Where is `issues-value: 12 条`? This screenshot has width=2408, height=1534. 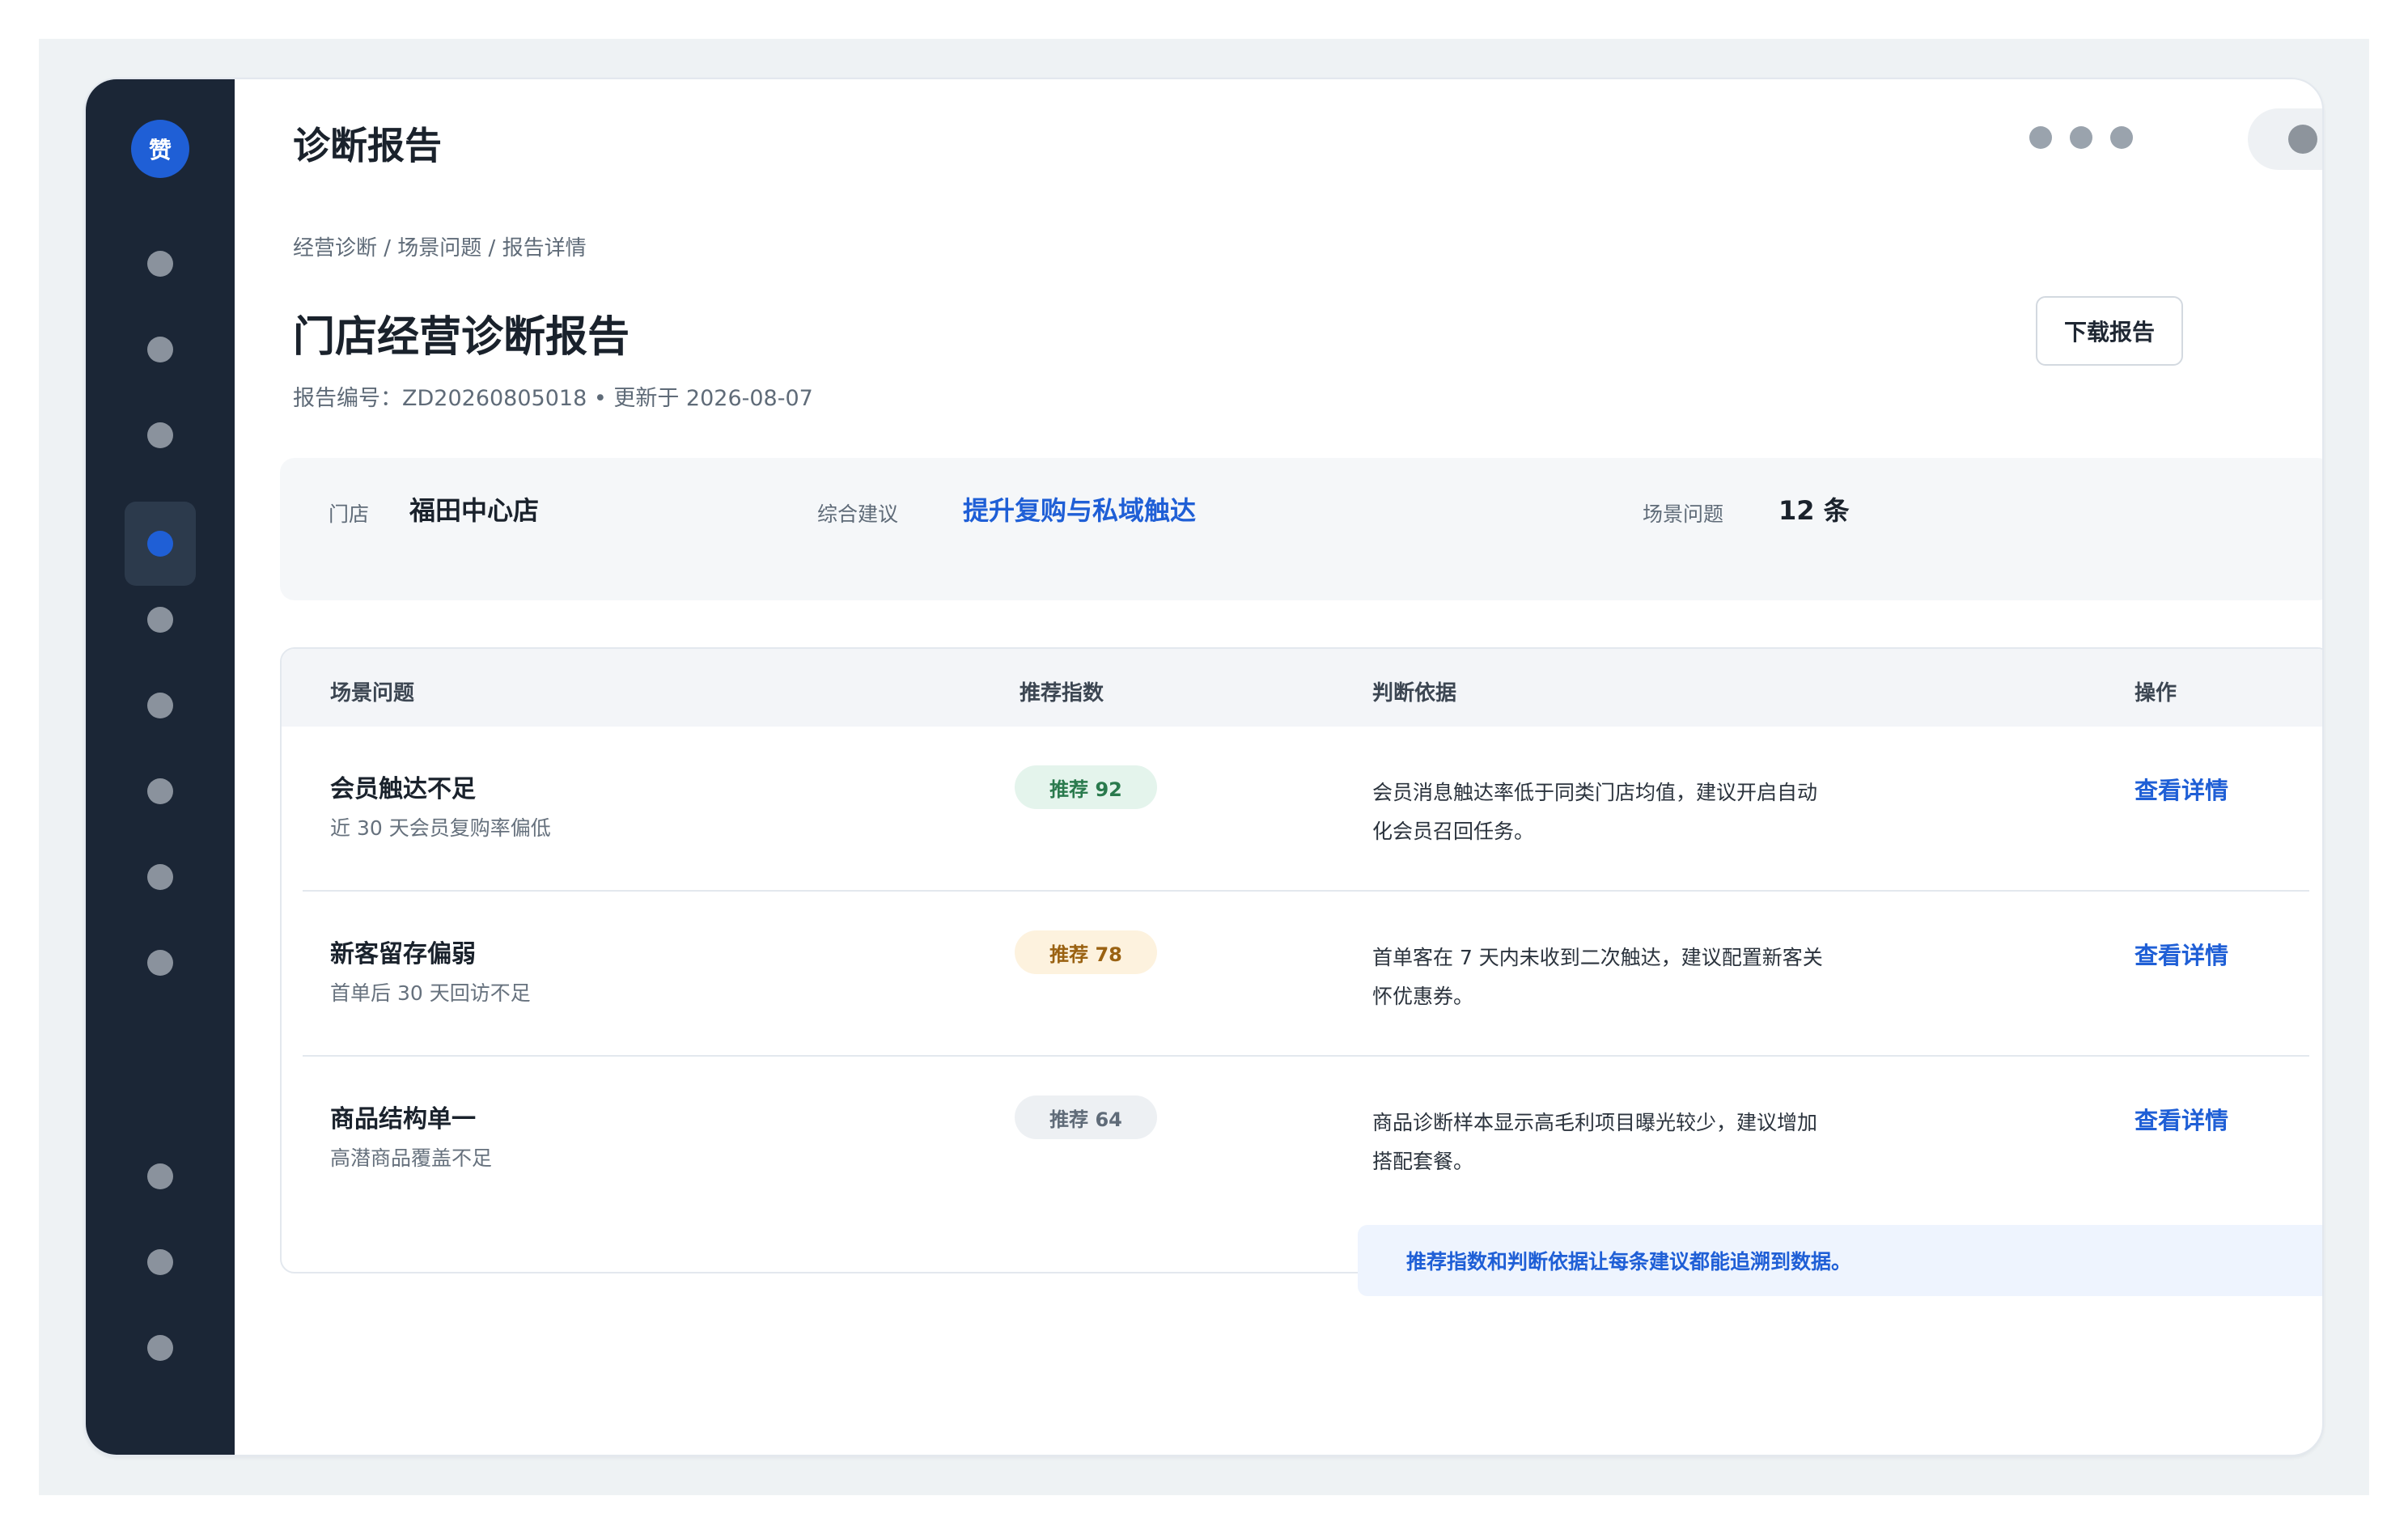 issues-value: 12 条 is located at coordinates (1814, 510).